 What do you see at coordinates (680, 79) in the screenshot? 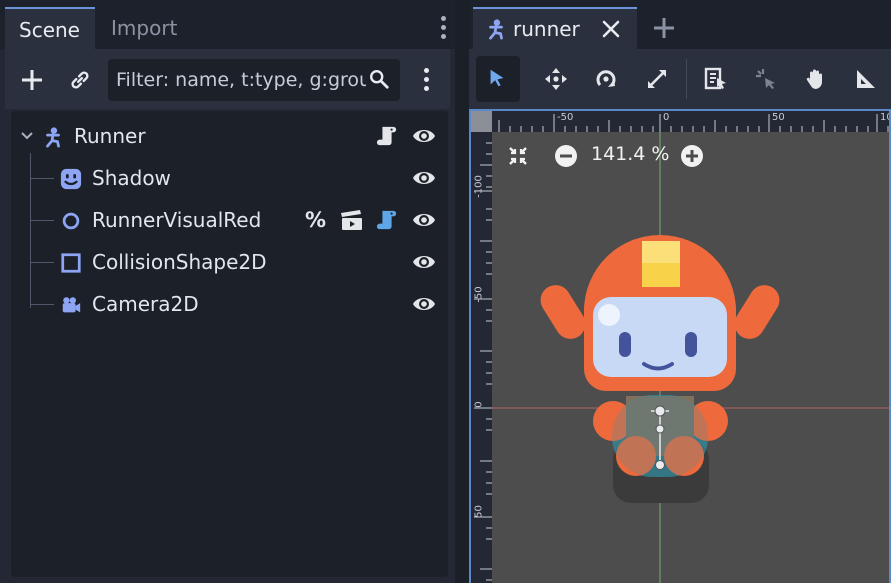
I see `canvas-toolbar` at bounding box center [680, 79].